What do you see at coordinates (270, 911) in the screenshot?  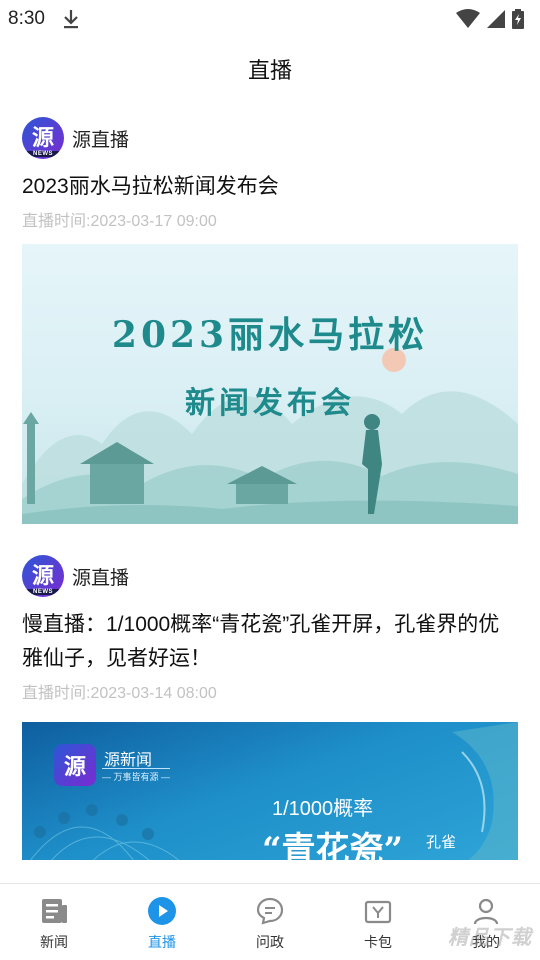 I see `chat-bubble-icon` at bounding box center [270, 911].